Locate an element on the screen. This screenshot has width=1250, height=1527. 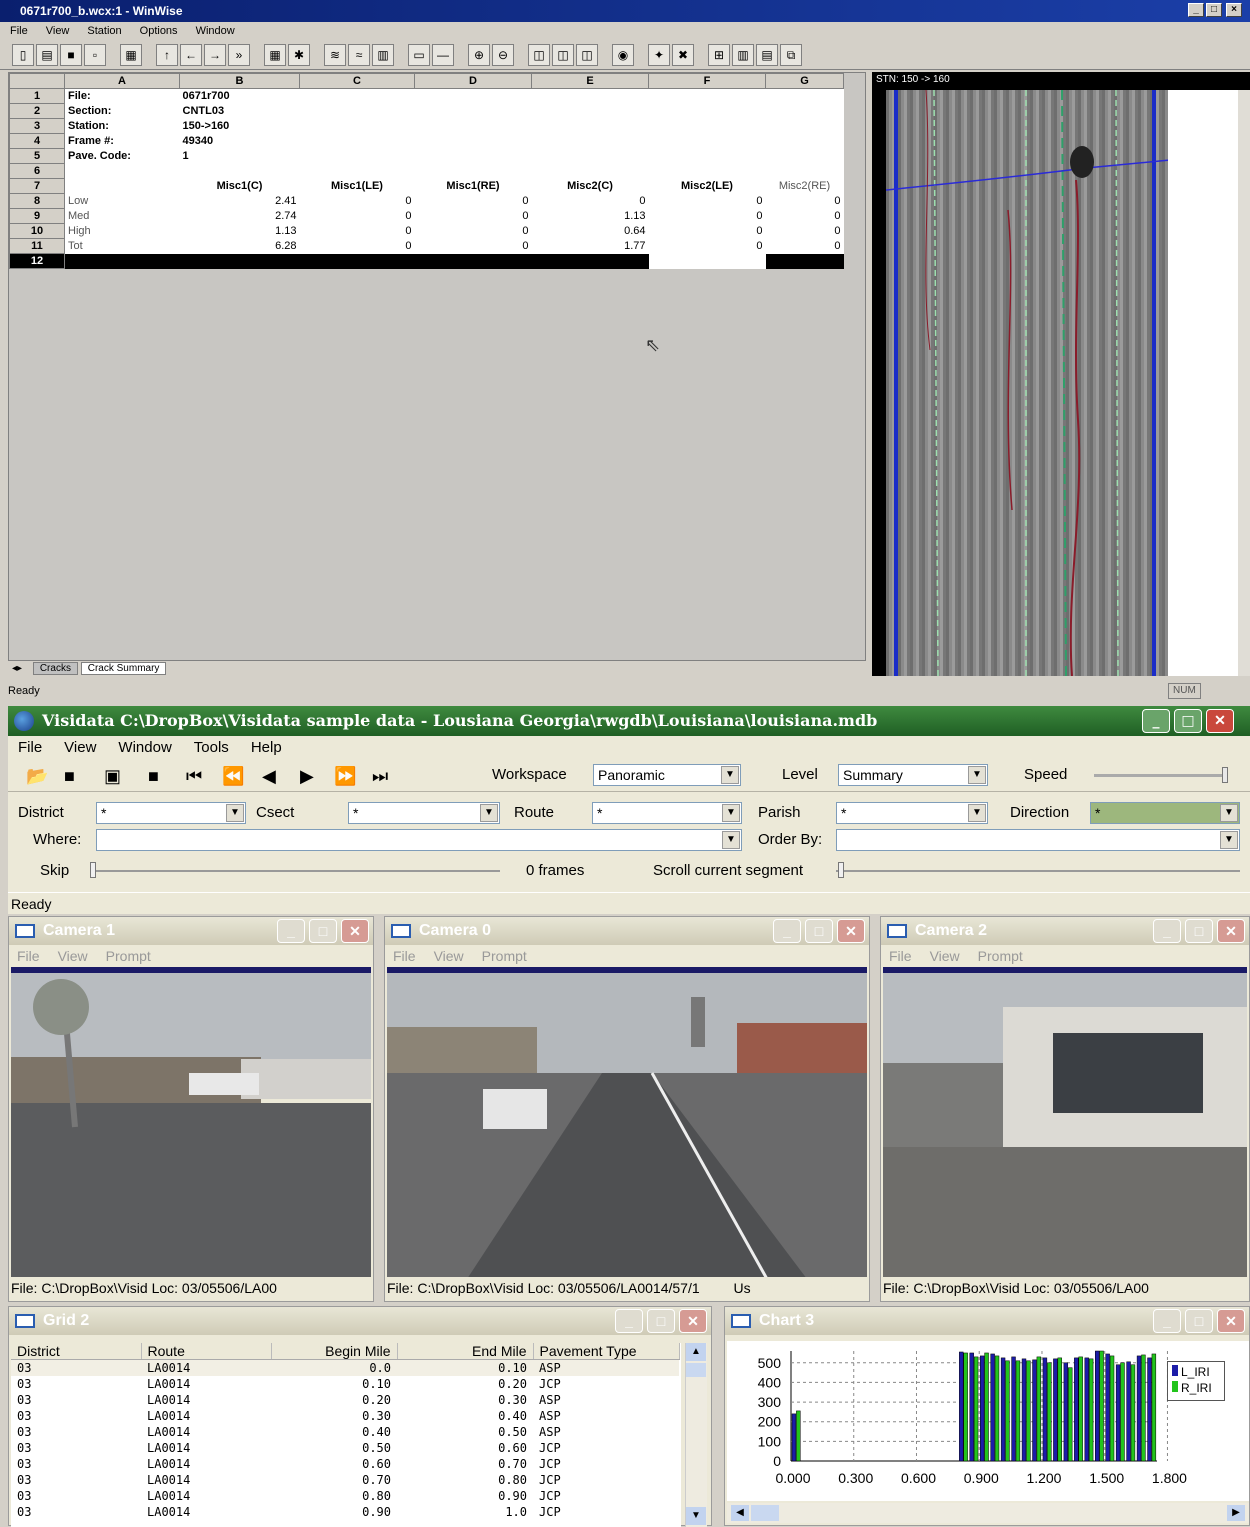
segment-slider is located at coordinates (1038, 871).